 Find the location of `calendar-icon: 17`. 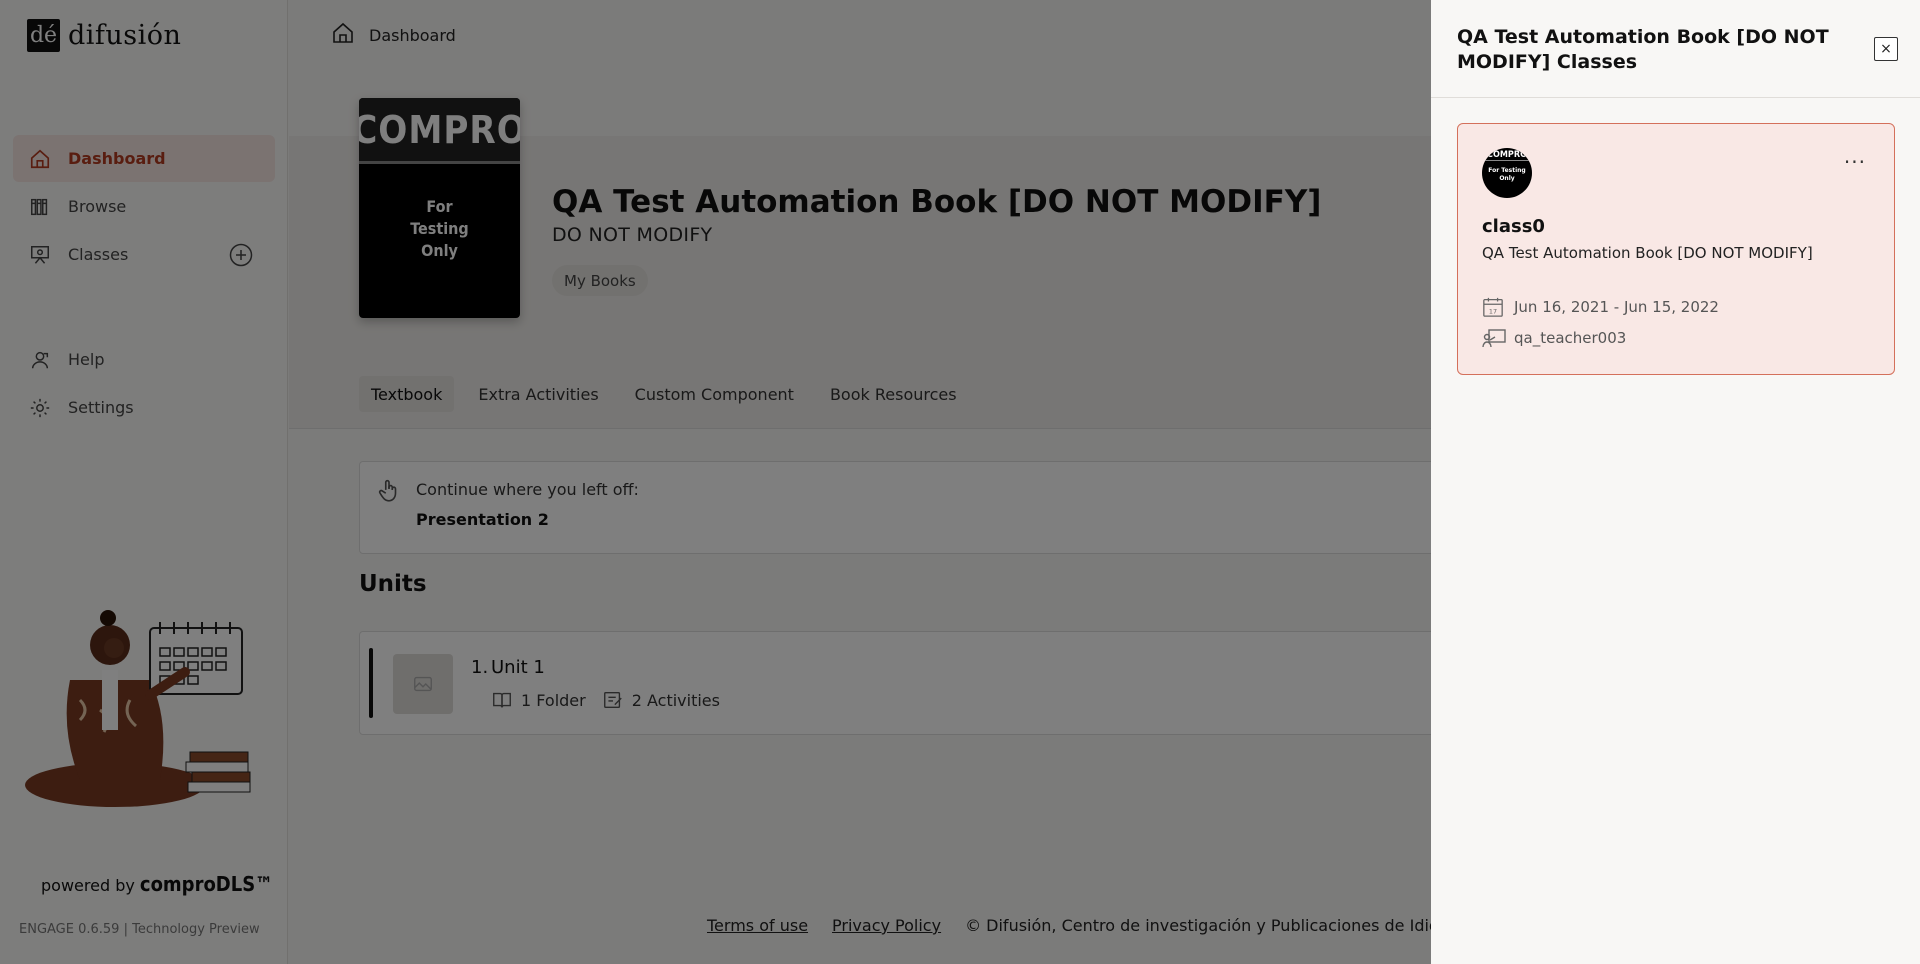

calendar-icon: 17 is located at coordinates (1494, 307).